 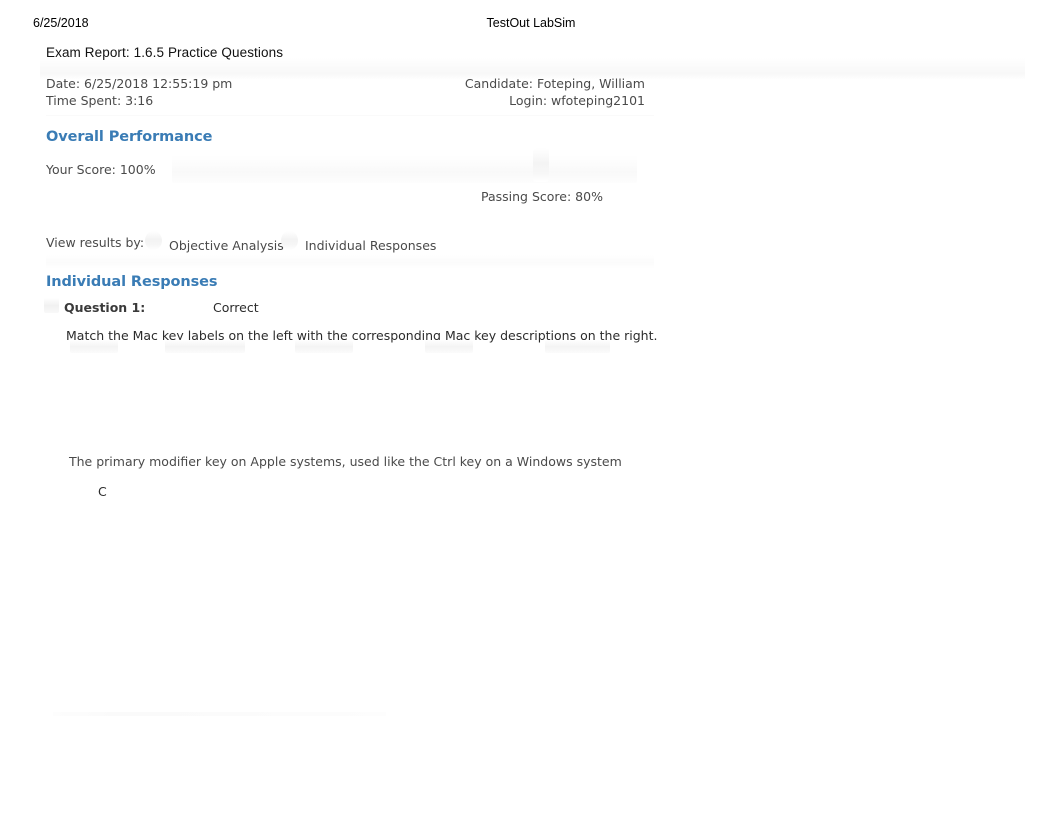 What do you see at coordinates (370, 245) in the screenshot?
I see `view-option-individual-responses: Individual Responses` at bounding box center [370, 245].